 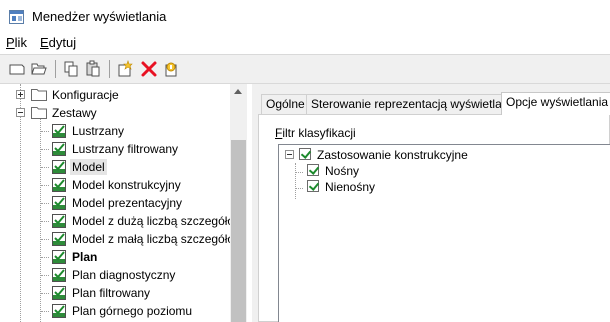 What do you see at coordinates (342, 171) in the screenshot?
I see `filter-child-label: Nośny` at bounding box center [342, 171].